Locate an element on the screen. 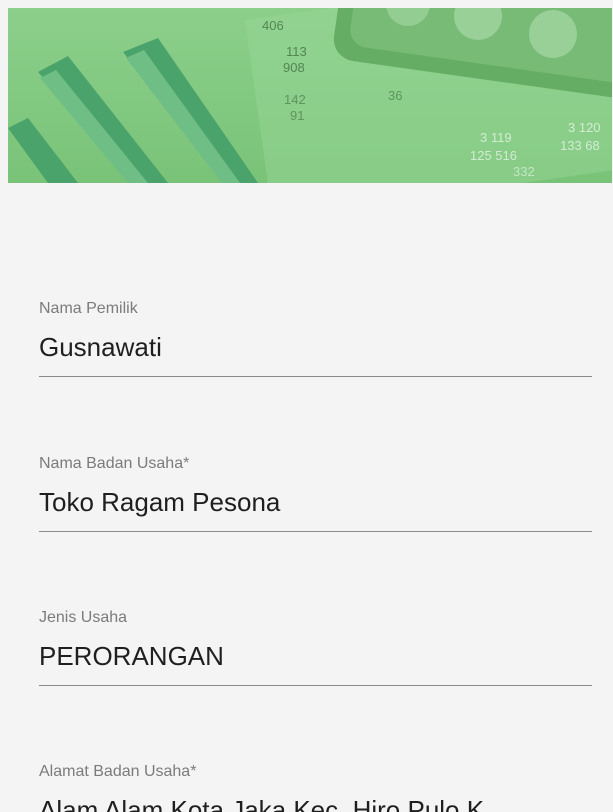  owner-name-underline is located at coordinates (315, 376).